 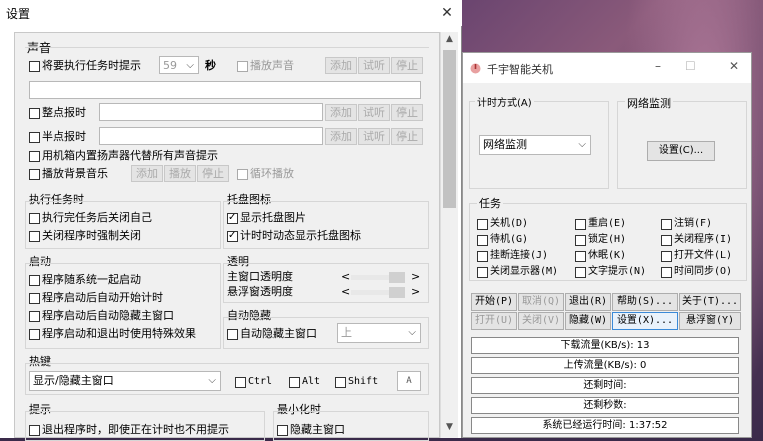 What do you see at coordinates (696, 272) in the screenshot?
I see `task-time-sync: 时间同步(O)` at bounding box center [696, 272].